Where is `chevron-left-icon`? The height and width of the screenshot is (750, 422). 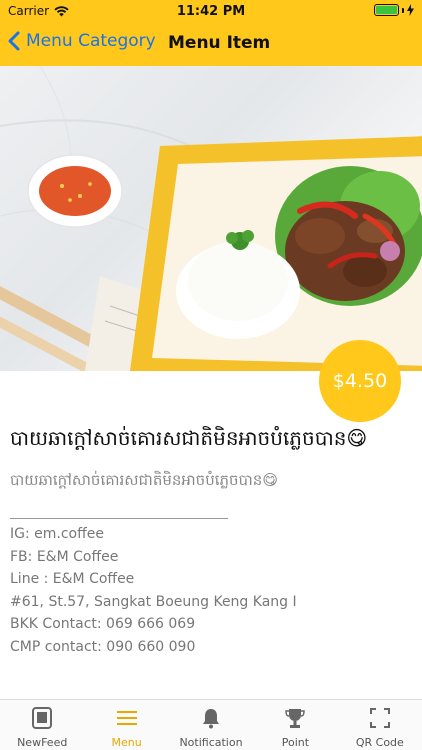 chevron-left-icon is located at coordinates (14, 41).